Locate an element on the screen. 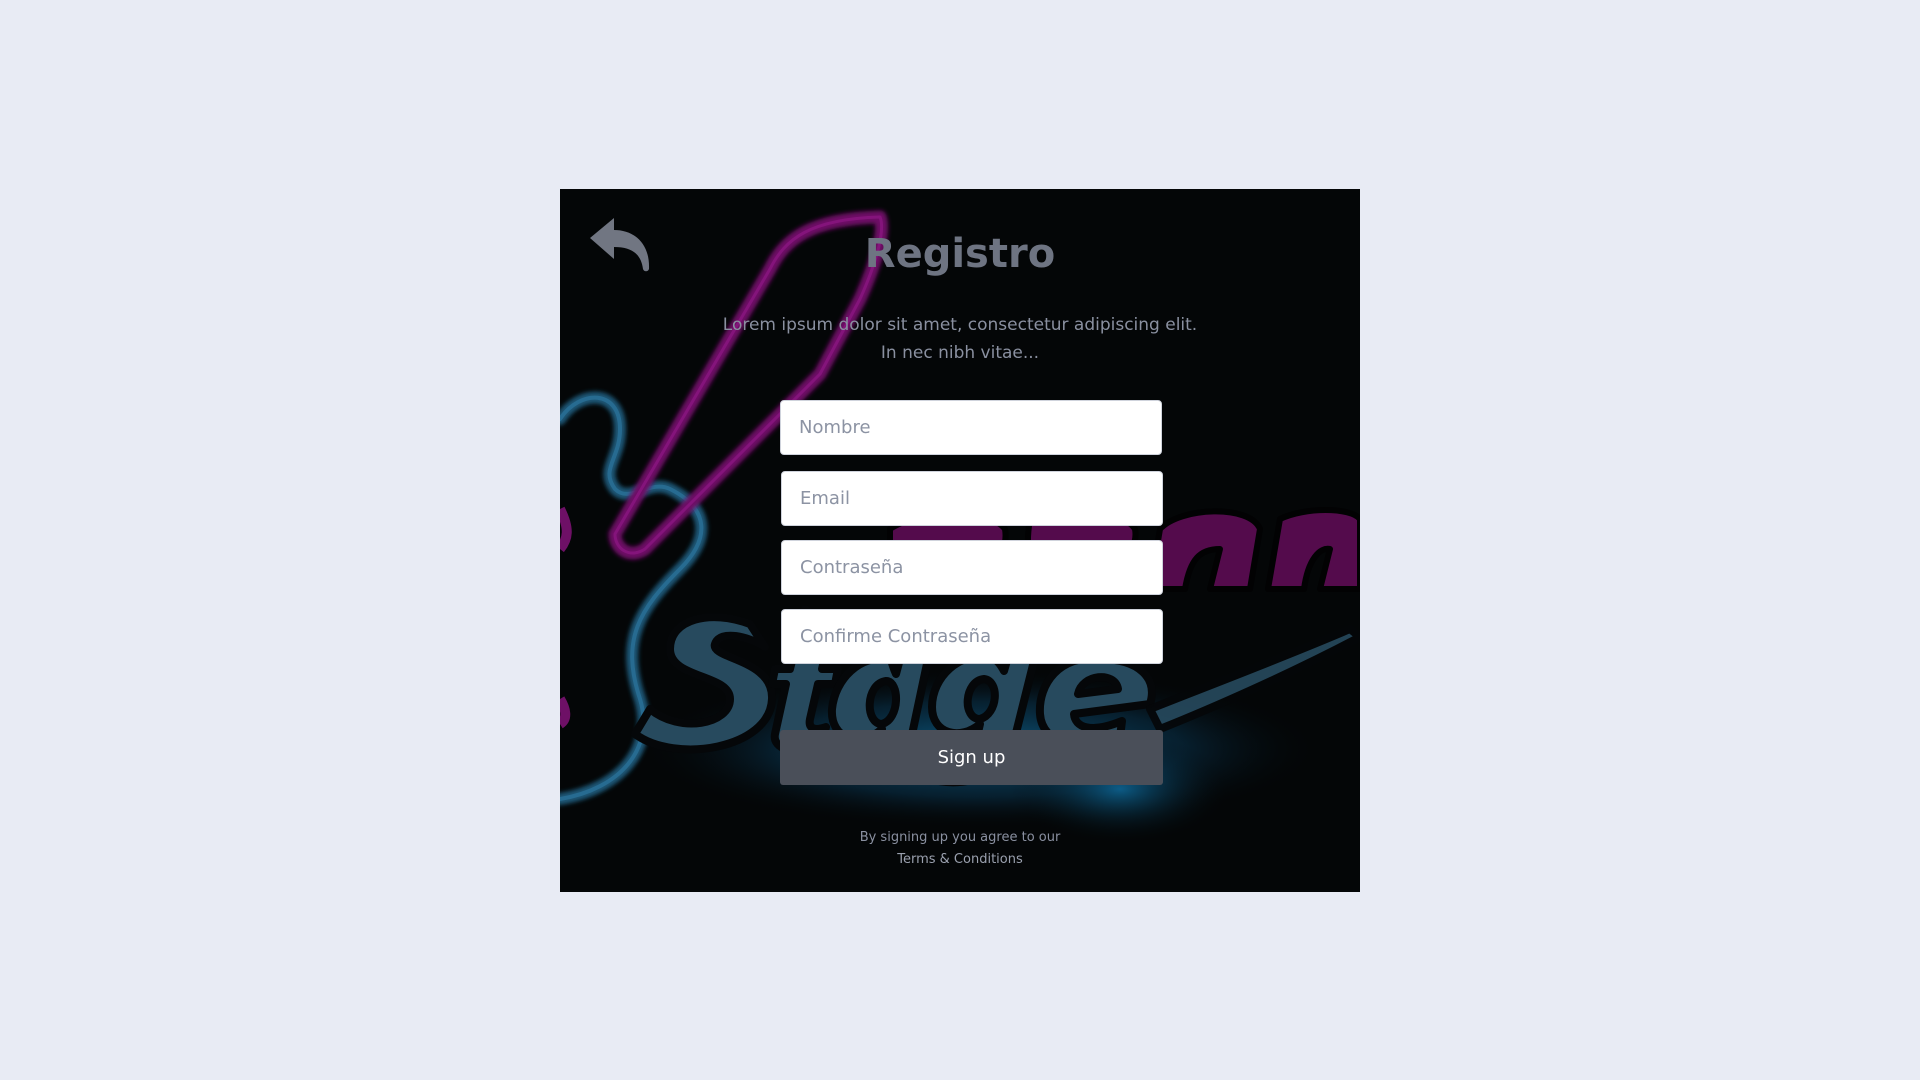 The image size is (1920, 1080). name-input is located at coordinates (971, 427).